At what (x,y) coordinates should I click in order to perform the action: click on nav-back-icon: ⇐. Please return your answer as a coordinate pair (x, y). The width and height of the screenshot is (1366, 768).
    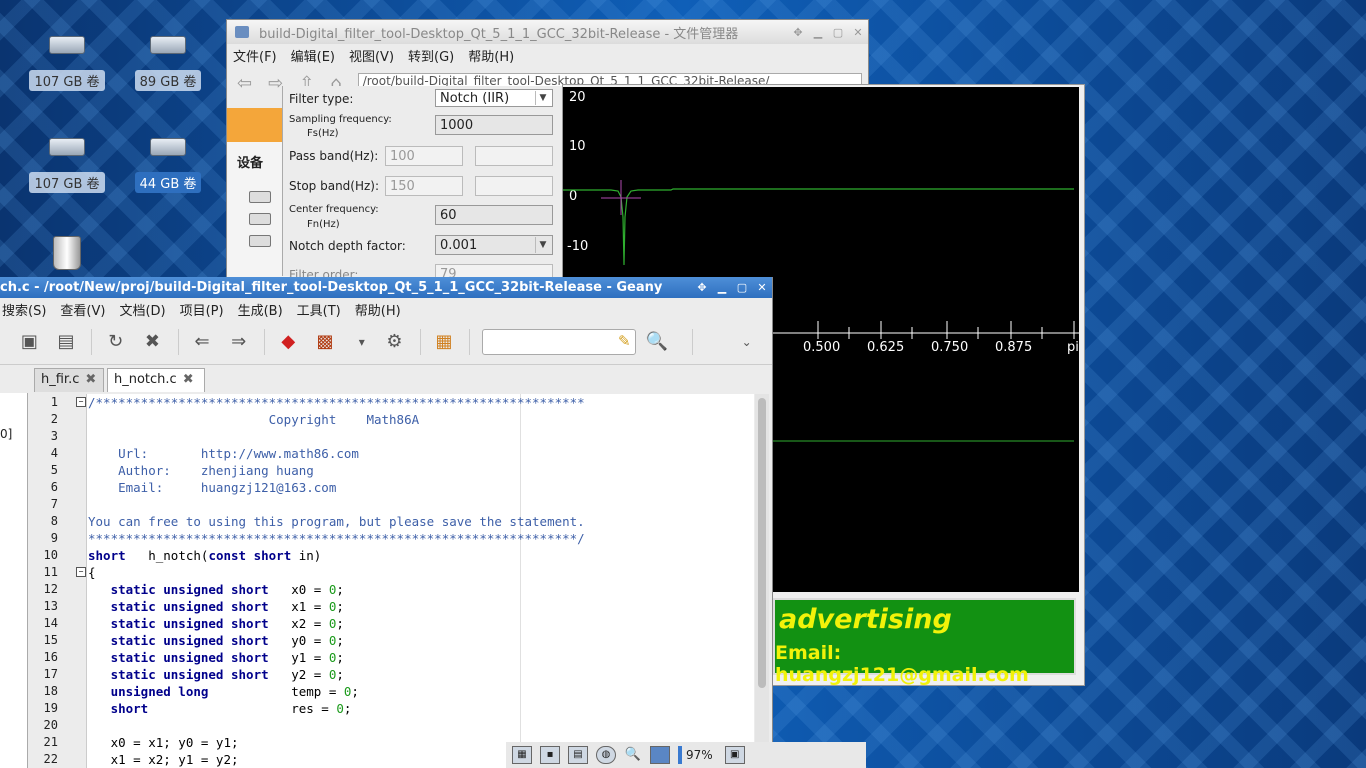
    Looking at the image, I should click on (202, 342).